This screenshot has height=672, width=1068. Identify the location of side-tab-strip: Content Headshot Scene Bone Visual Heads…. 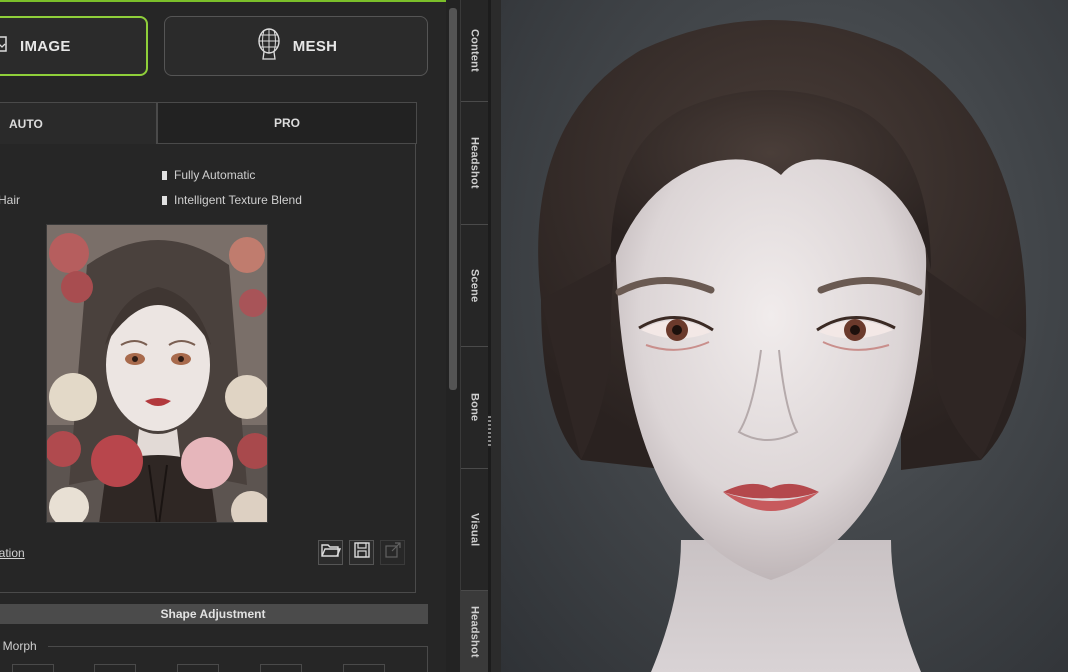
(474, 336).